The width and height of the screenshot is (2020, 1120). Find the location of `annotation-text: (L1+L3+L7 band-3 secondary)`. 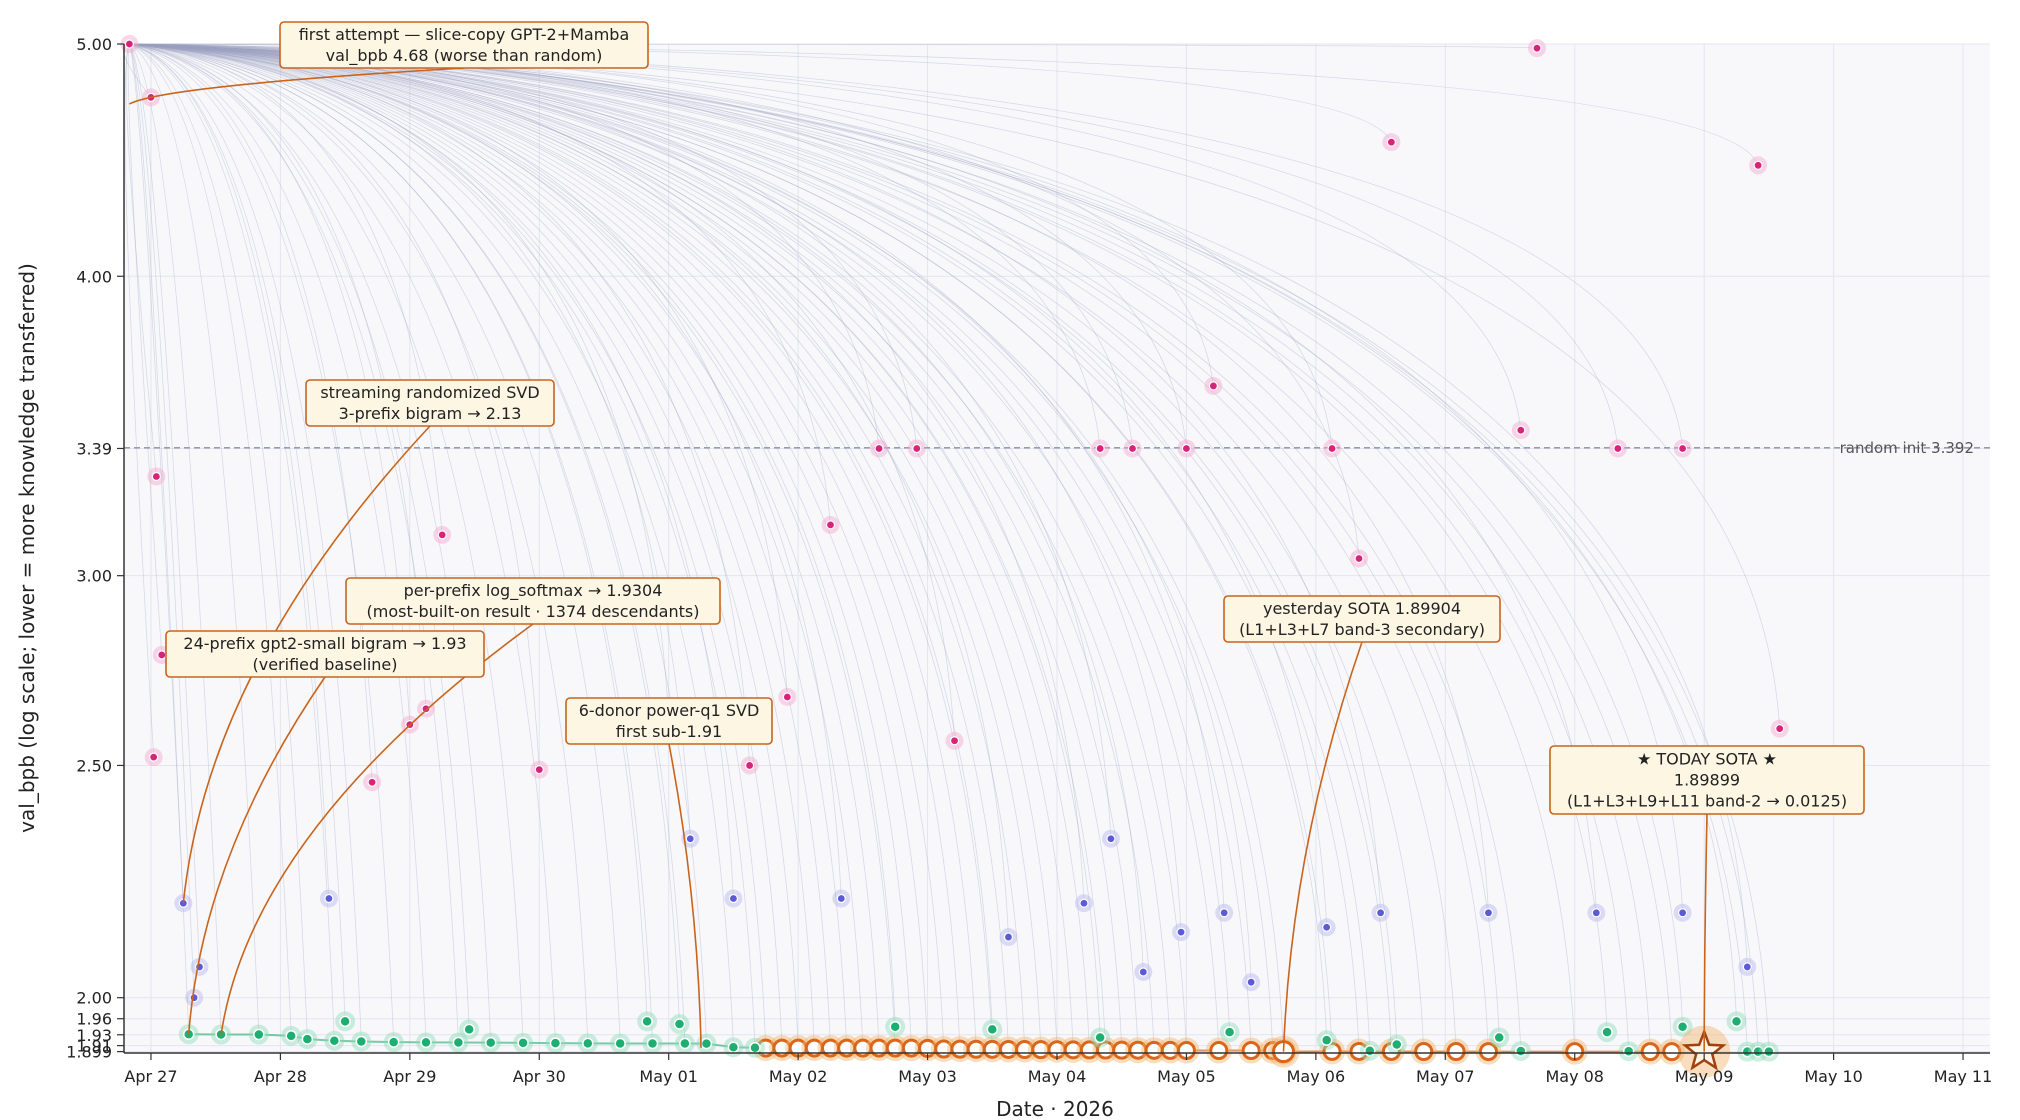

annotation-text: (L1+L3+L7 band-3 secondary) is located at coordinates (1362, 629).